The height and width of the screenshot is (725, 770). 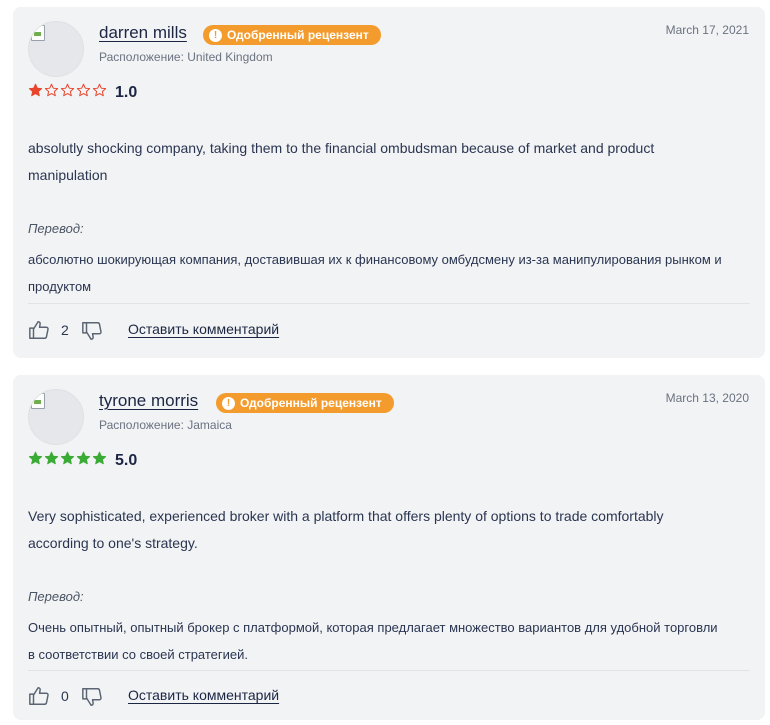 What do you see at coordinates (165, 425) in the screenshot?
I see `reviewer-location: Расположение: Jamaica` at bounding box center [165, 425].